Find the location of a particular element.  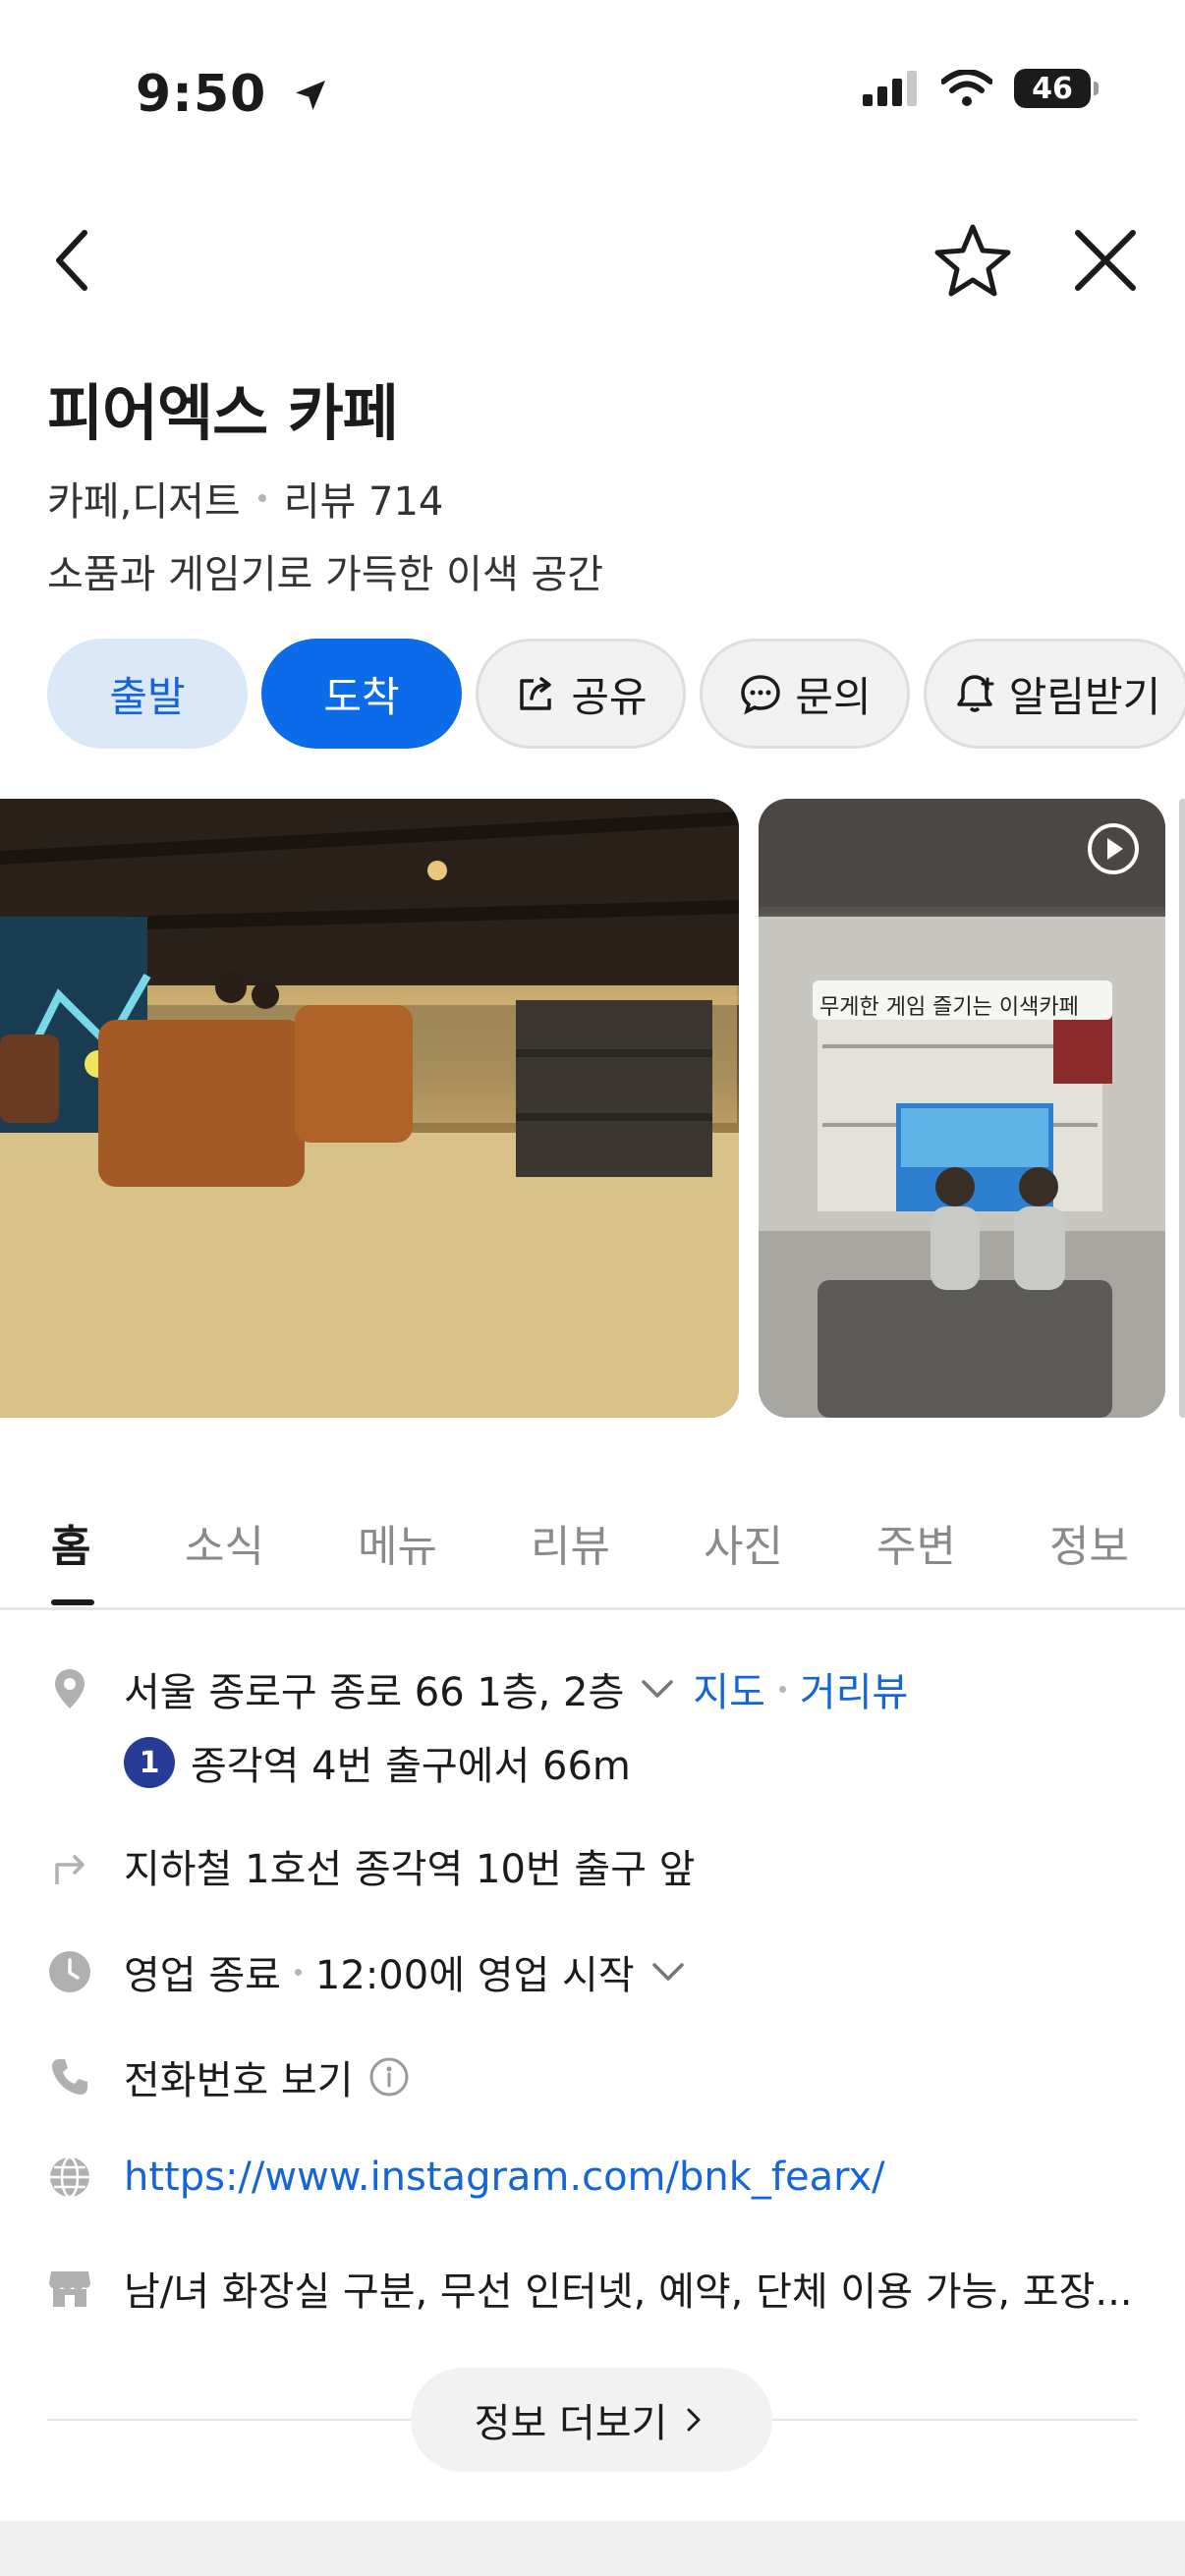

wifi-icon is located at coordinates (967, 88).